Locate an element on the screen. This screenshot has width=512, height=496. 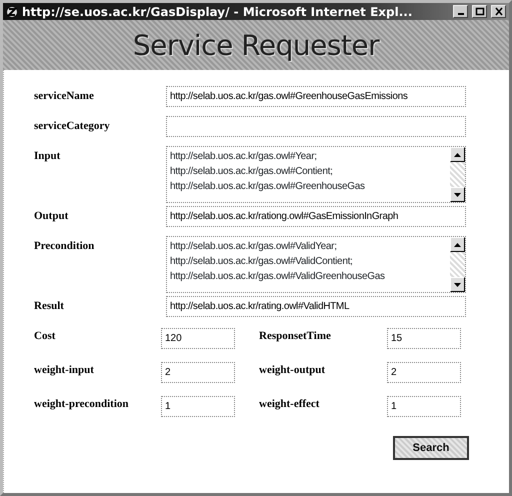
text-area: http://selab.uos.ac.kr/gas.owl#ValidYear; http://selab.uos.ac.kr/gas.owl#ValidContient; http://selab.uos.ac.kr/gas.owl#ValidGreenhouseGas is located at coordinates (316, 264).